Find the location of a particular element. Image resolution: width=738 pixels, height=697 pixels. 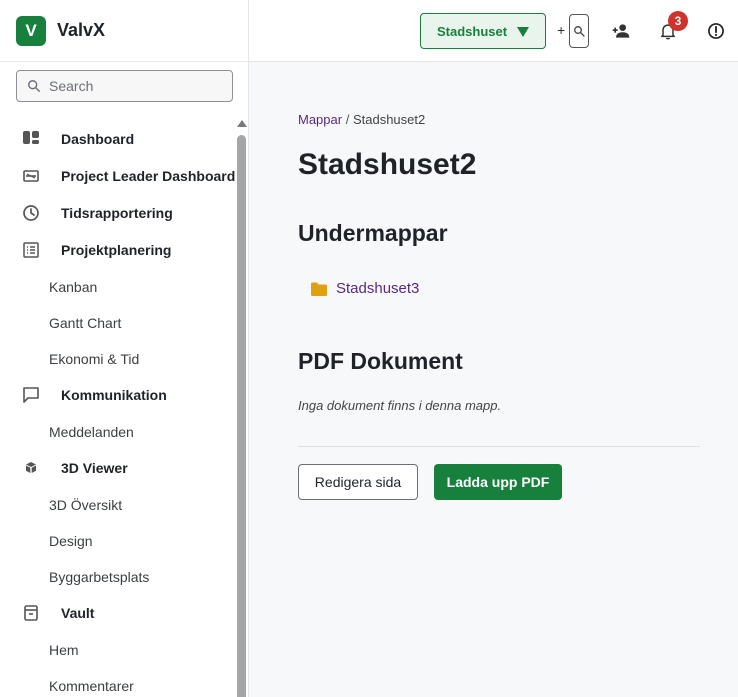

sidebar-item-design: Design is located at coordinates (118, 541).